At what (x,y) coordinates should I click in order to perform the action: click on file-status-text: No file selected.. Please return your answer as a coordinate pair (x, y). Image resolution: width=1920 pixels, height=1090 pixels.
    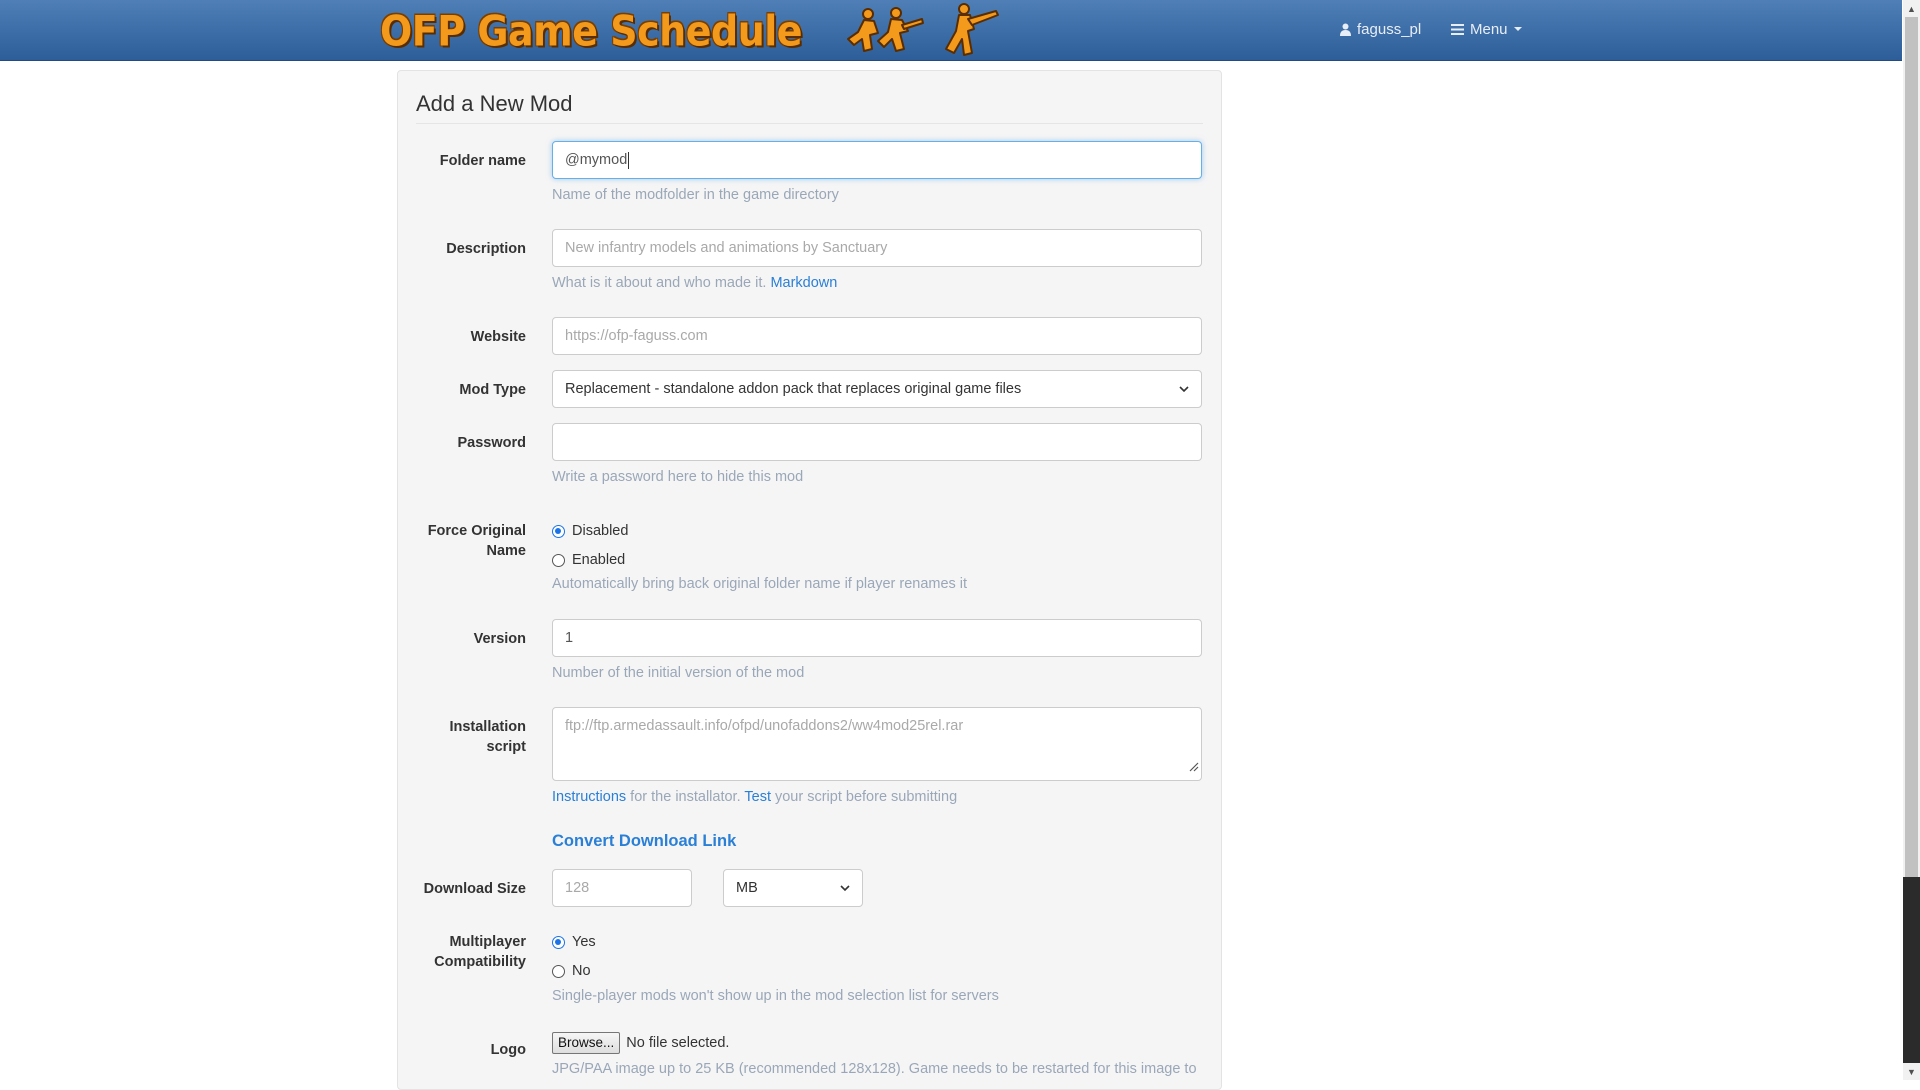
    Looking at the image, I should click on (678, 1043).